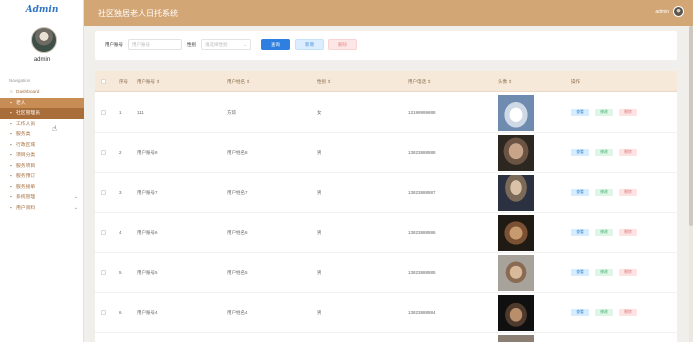 This screenshot has height=342, width=693. Describe the element at coordinates (505, 82) in the screenshot. I see `column-header: 头像 ⇕` at that location.